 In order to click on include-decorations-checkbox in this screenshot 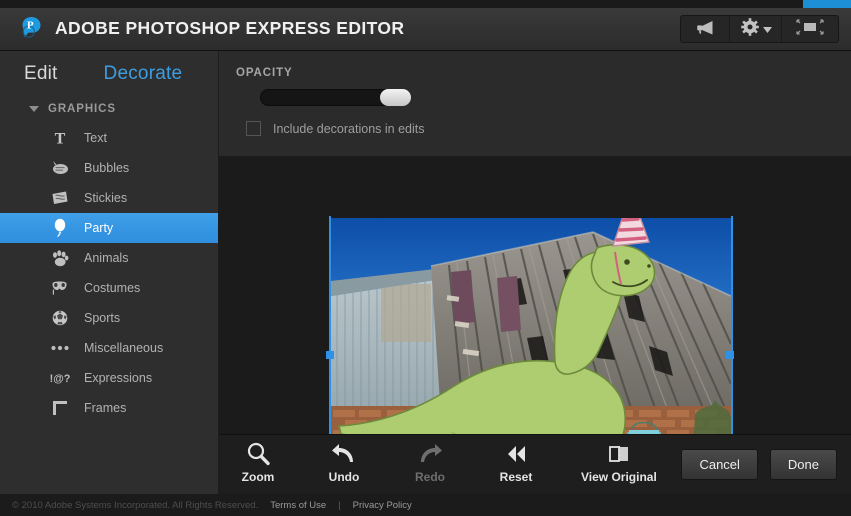, I will do `click(253, 128)`.